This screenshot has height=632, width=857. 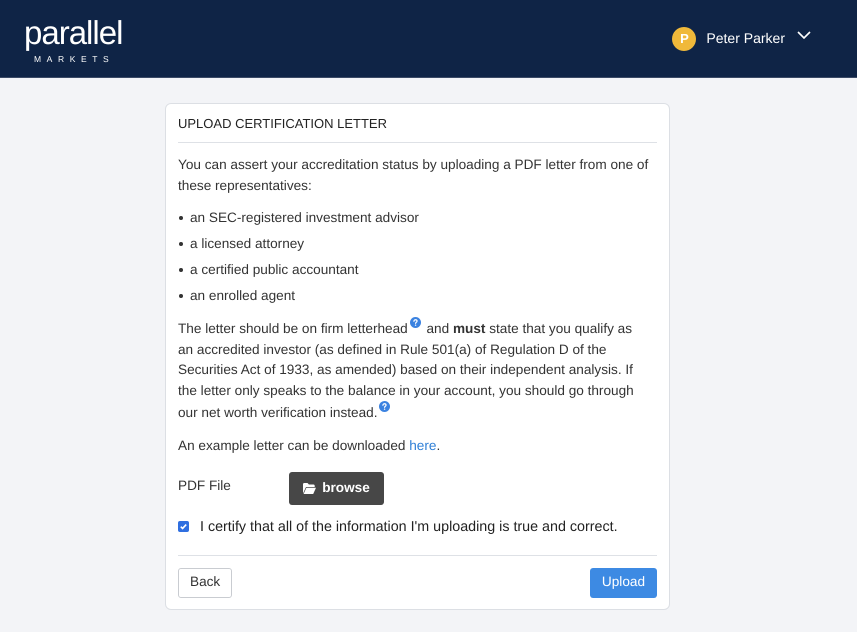 I want to click on back-button: Back, so click(x=205, y=583).